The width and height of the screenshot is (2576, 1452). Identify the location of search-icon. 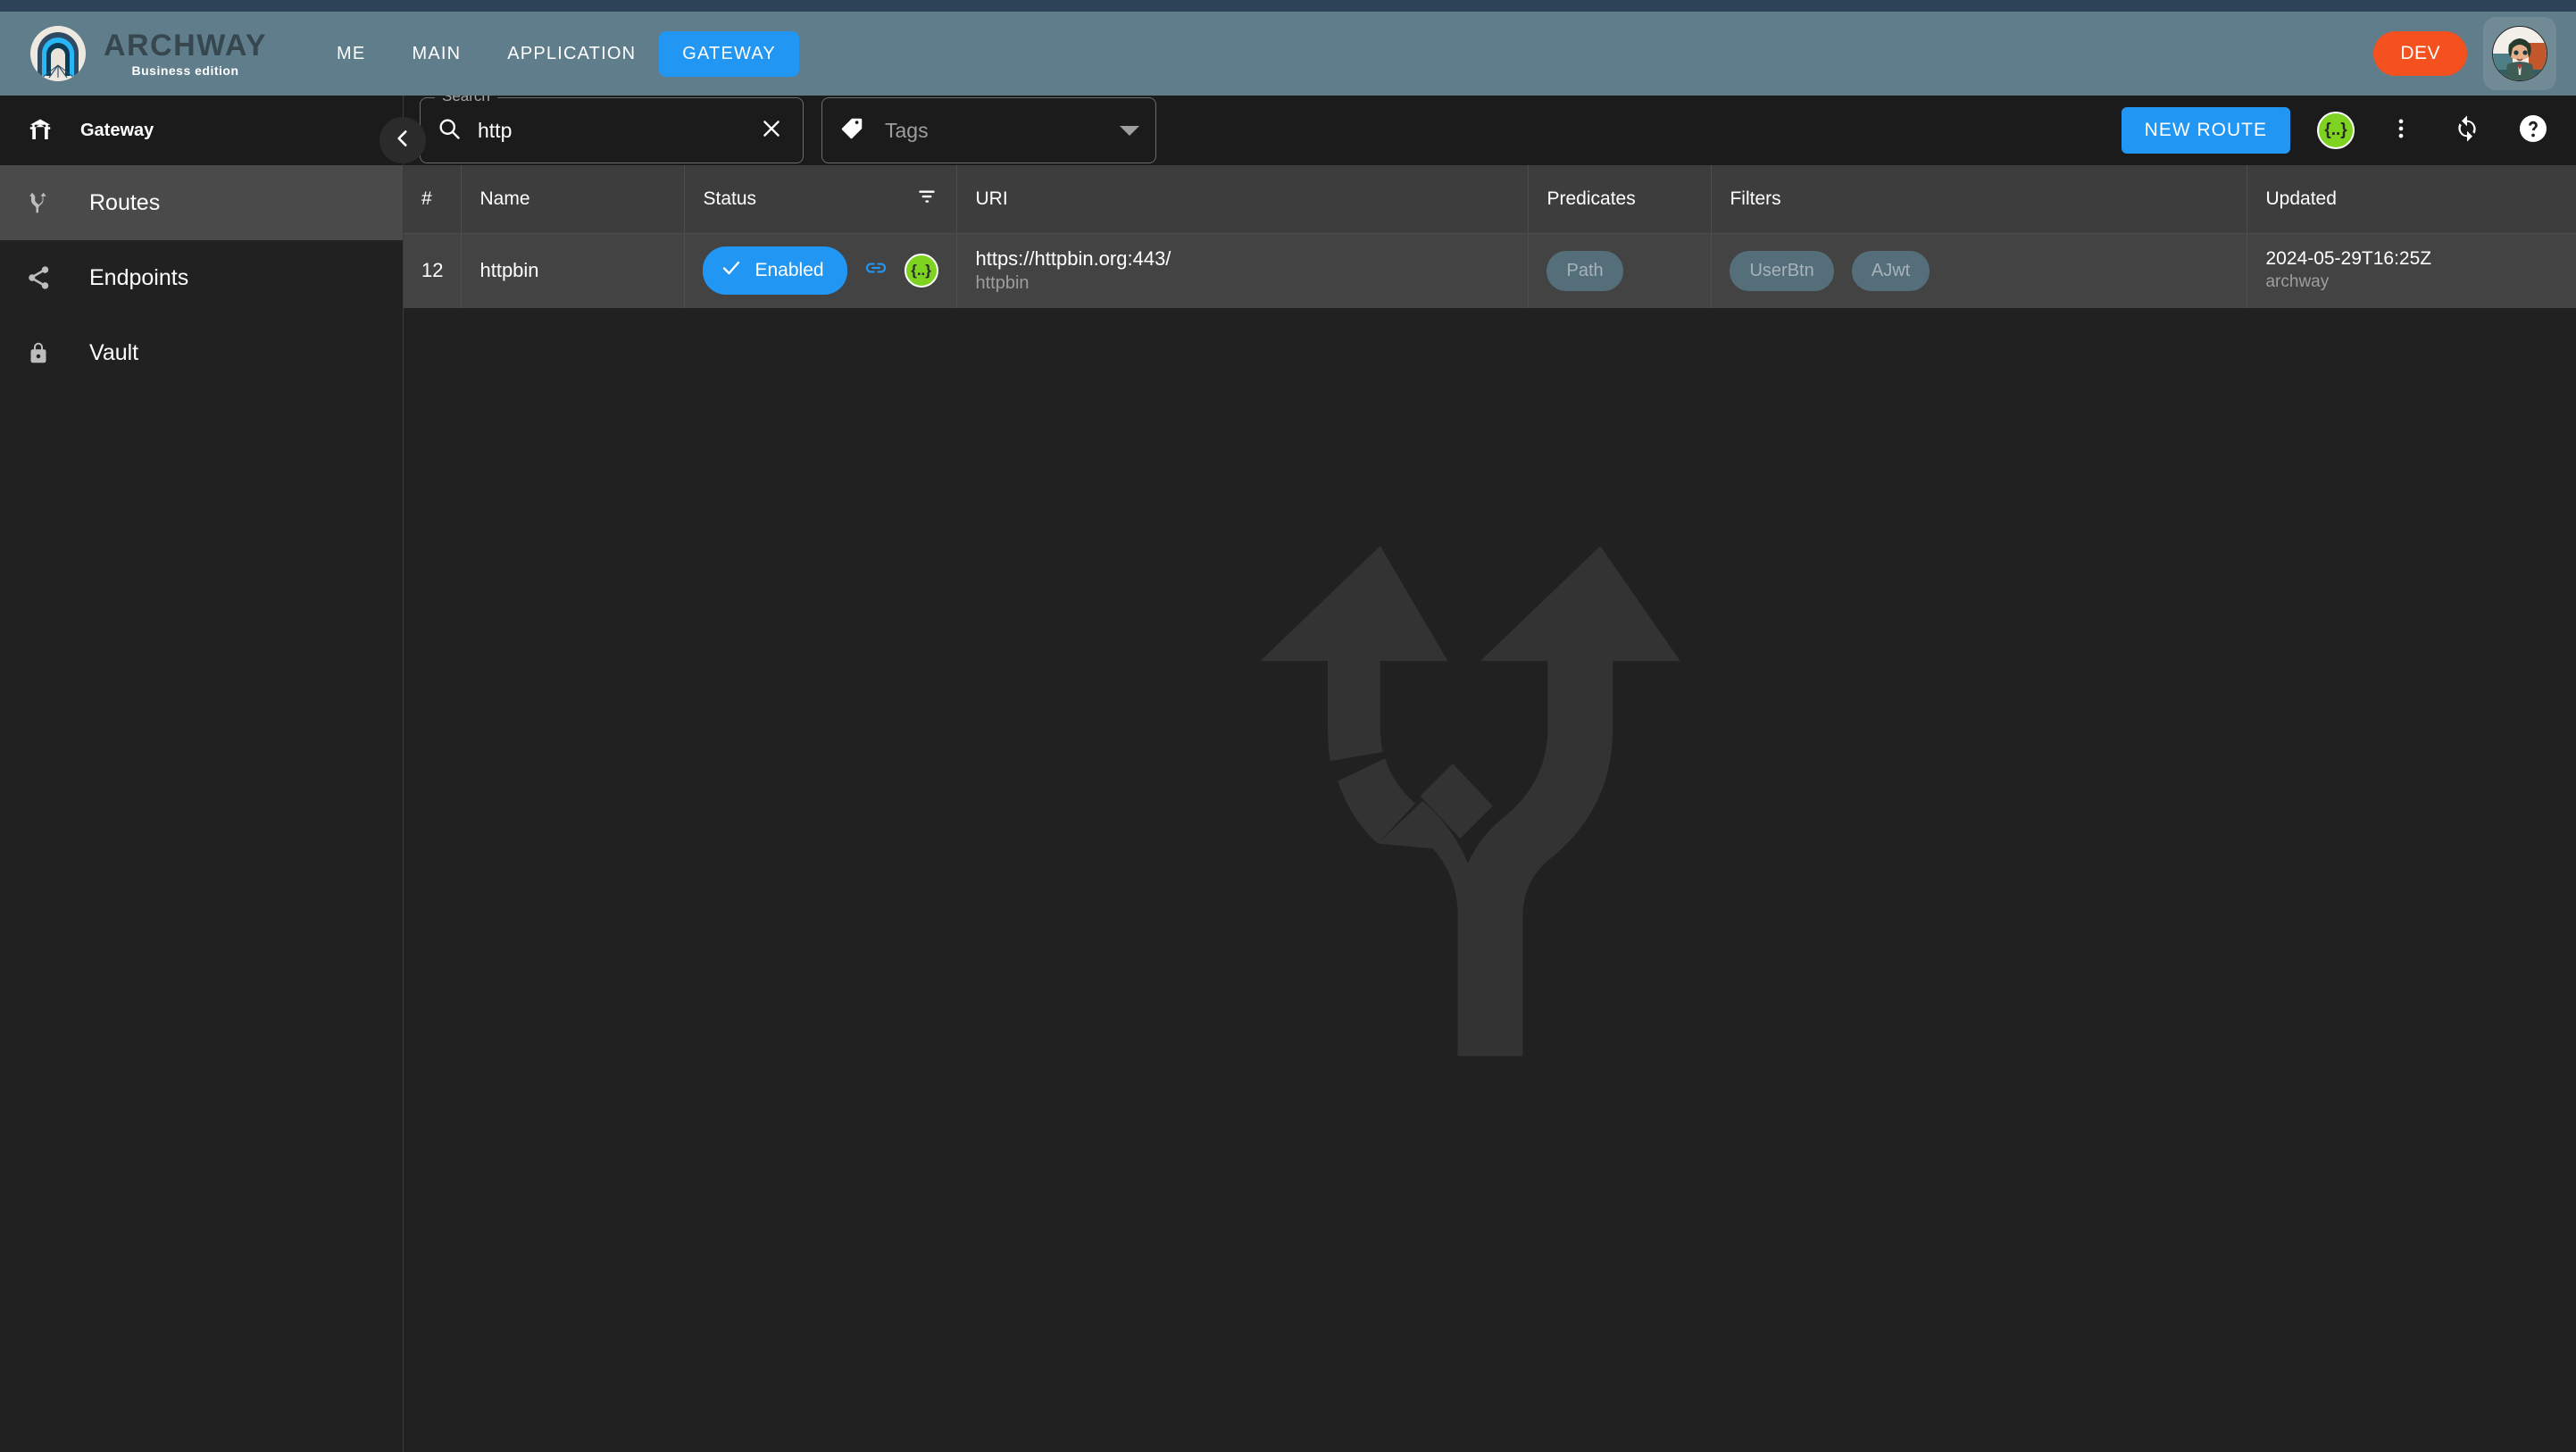
(449, 131).